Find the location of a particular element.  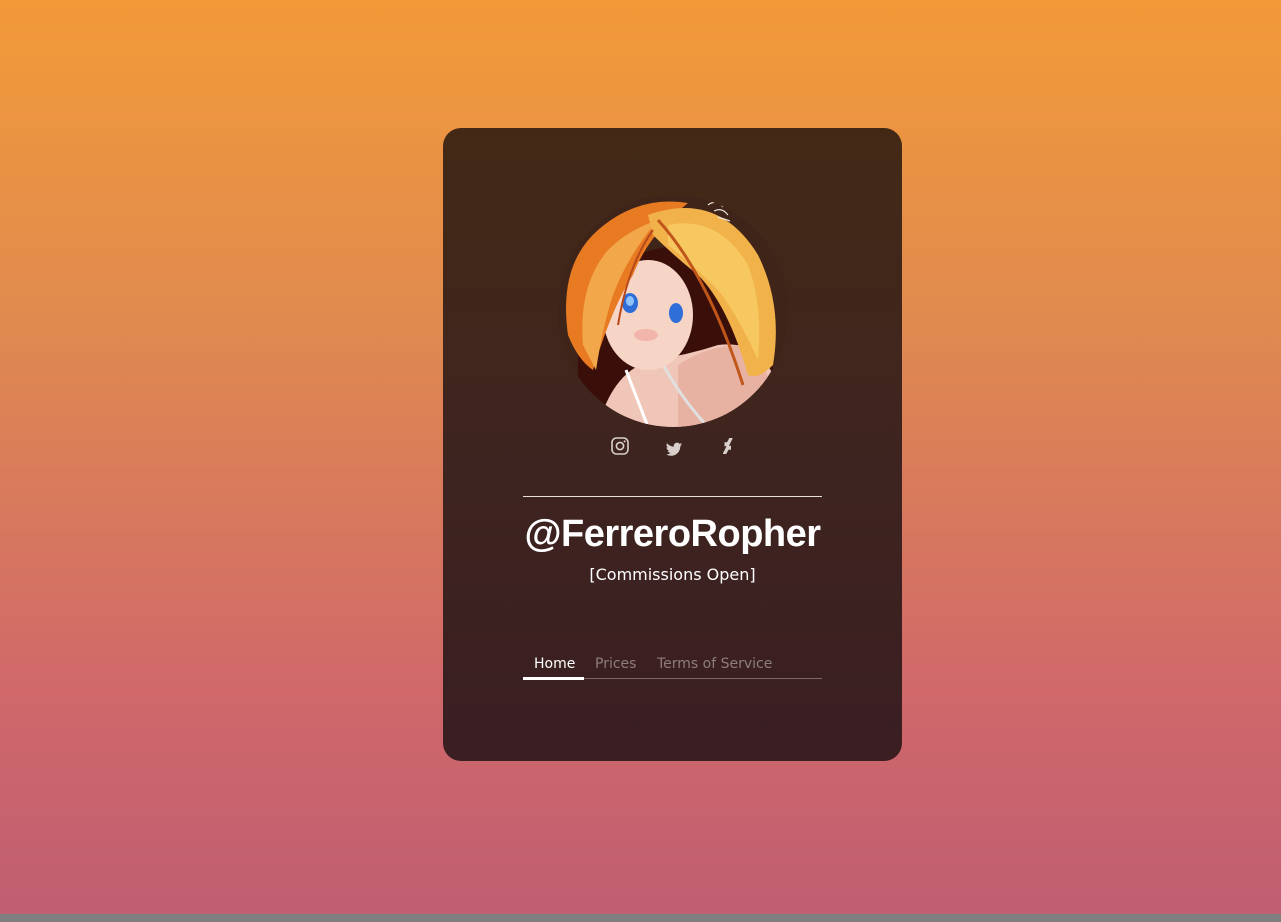

profile-handle: @FerreroRopher is located at coordinates (672, 534).